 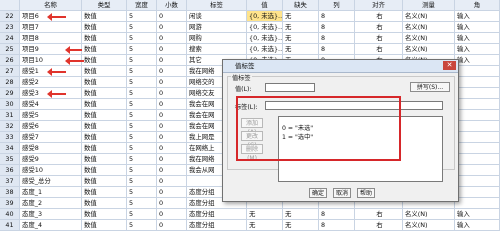 What do you see at coordinates (51, 214) in the screenshot?
I see `cell-name: 态度_3` at bounding box center [51, 214].